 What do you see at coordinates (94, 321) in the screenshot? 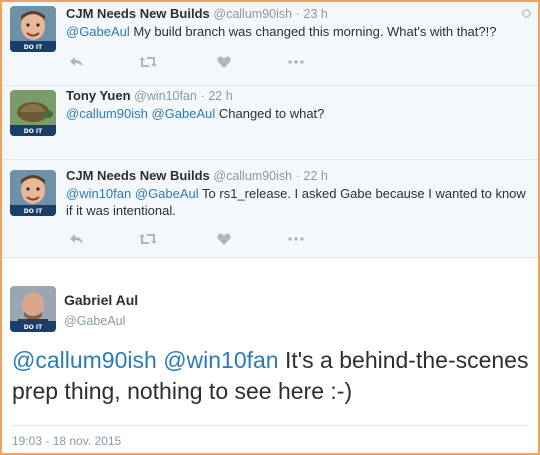
I see `author-handle: @GabeAul` at bounding box center [94, 321].